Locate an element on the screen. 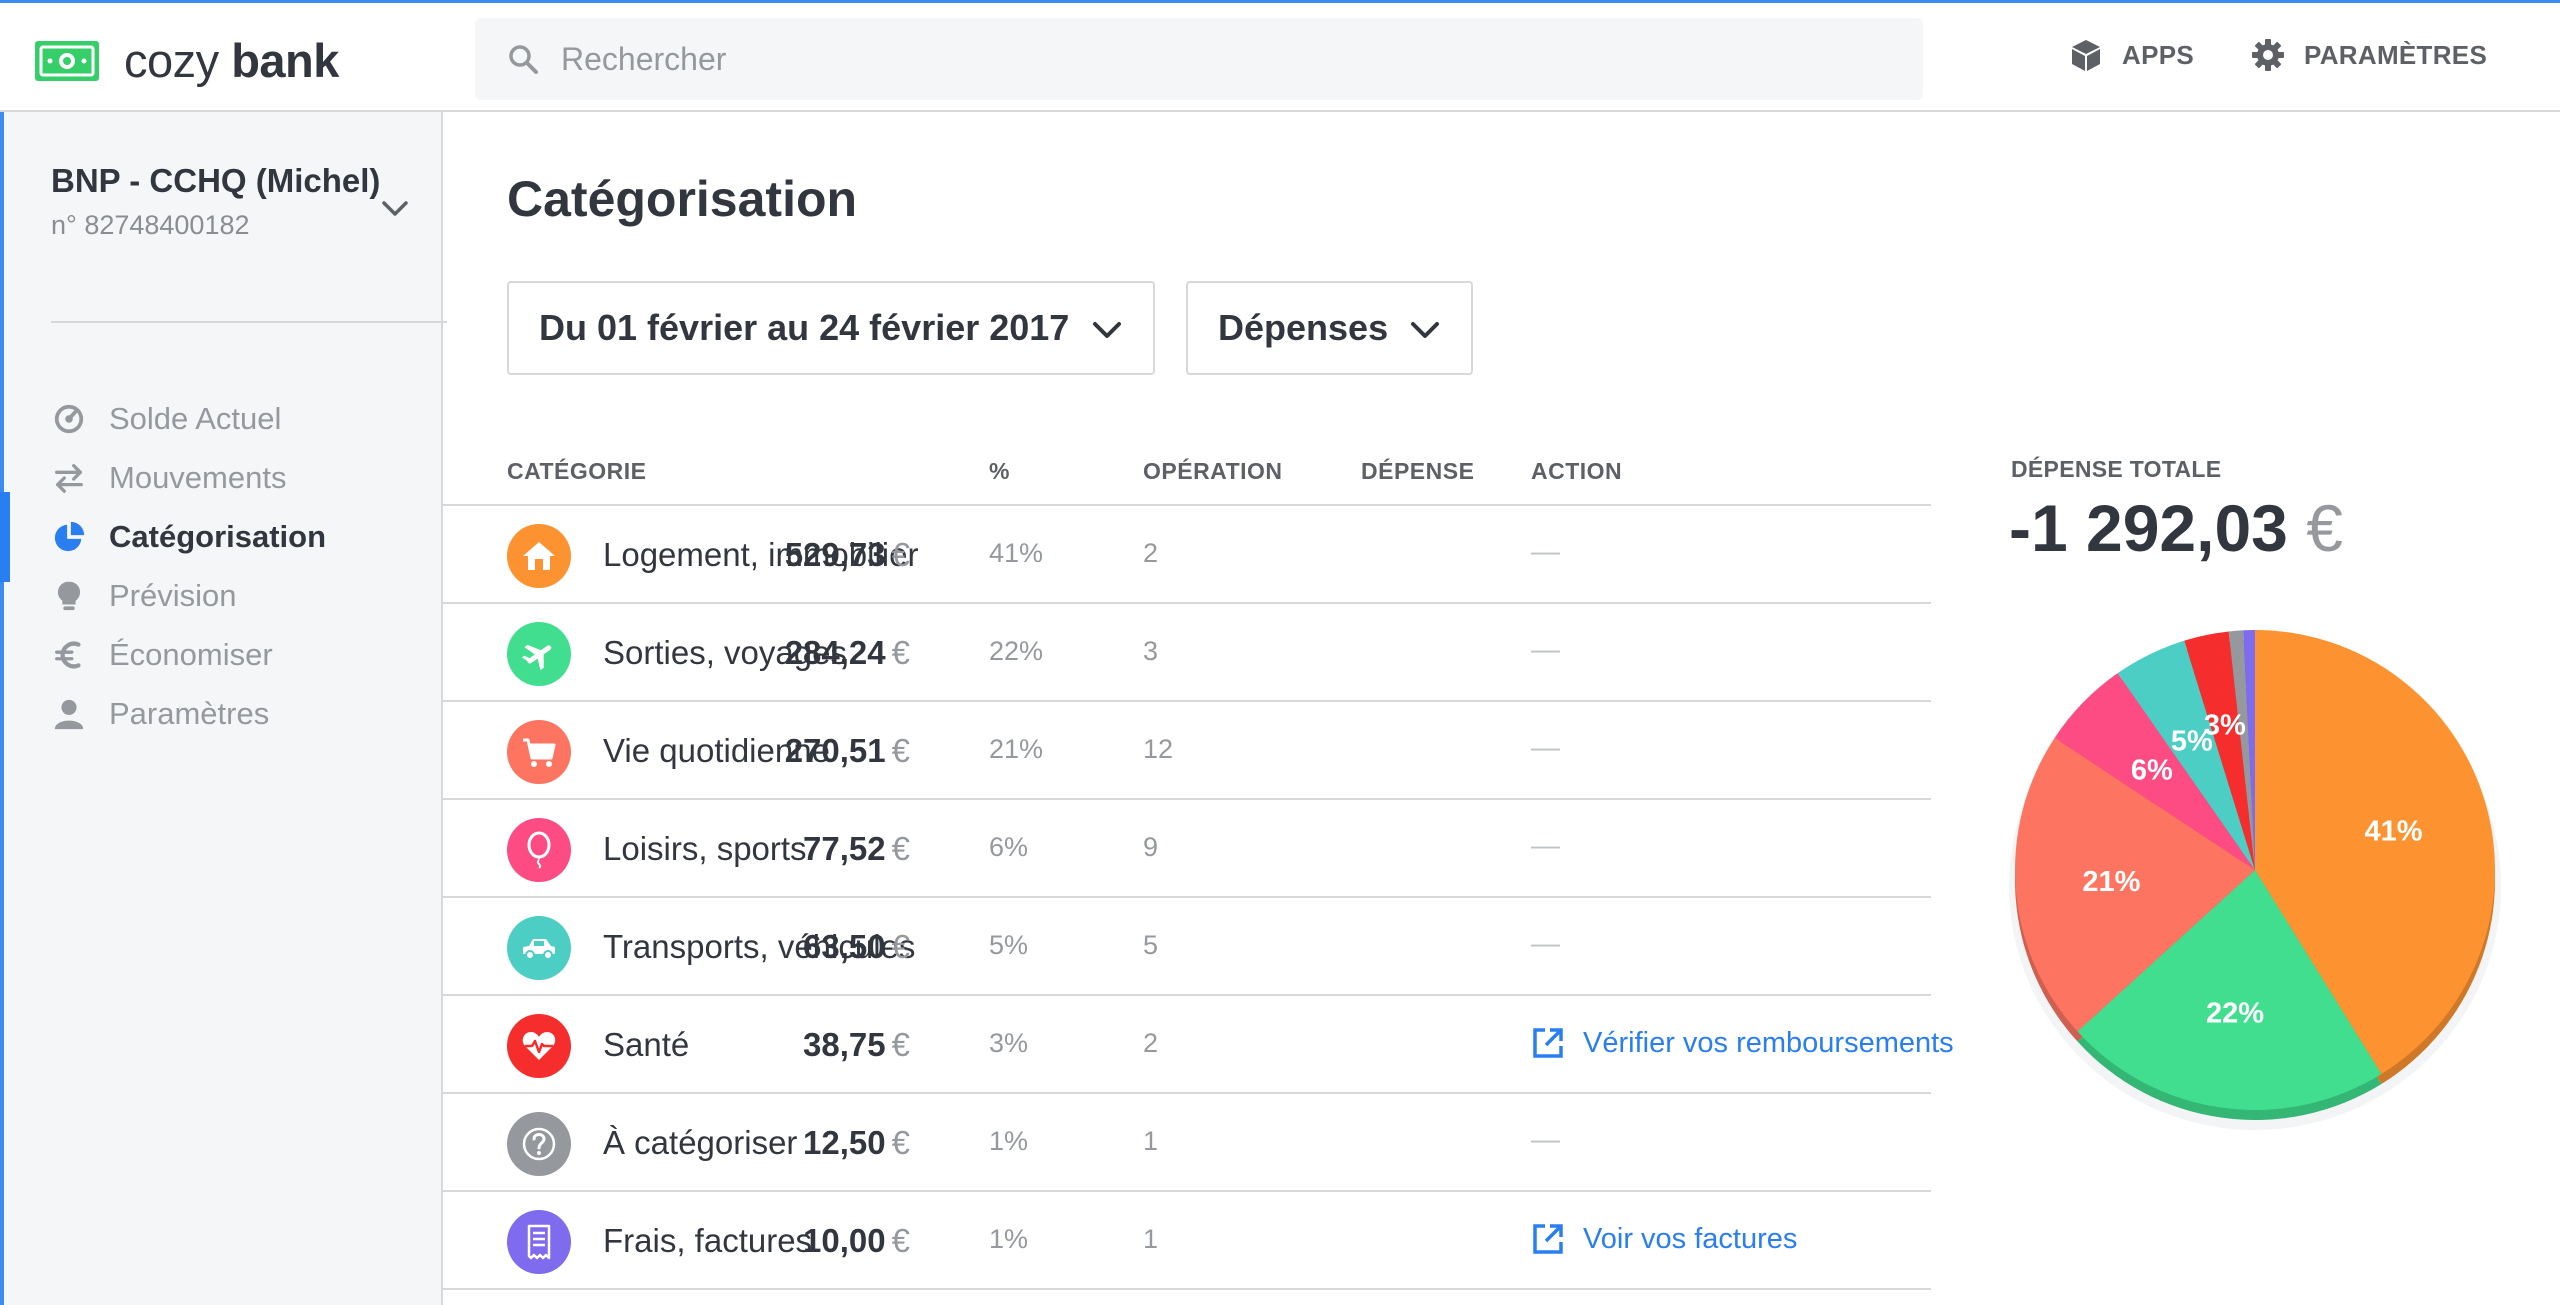 The width and height of the screenshot is (2560, 1305). category-percent: 41% is located at coordinates (1016, 553).